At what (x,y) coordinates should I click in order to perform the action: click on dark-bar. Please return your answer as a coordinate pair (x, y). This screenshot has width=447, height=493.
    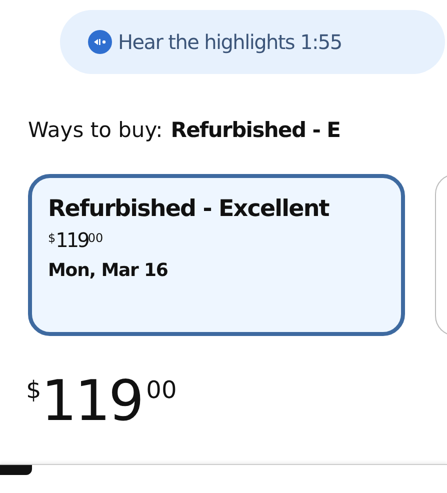
    Looking at the image, I should click on (16, 470).